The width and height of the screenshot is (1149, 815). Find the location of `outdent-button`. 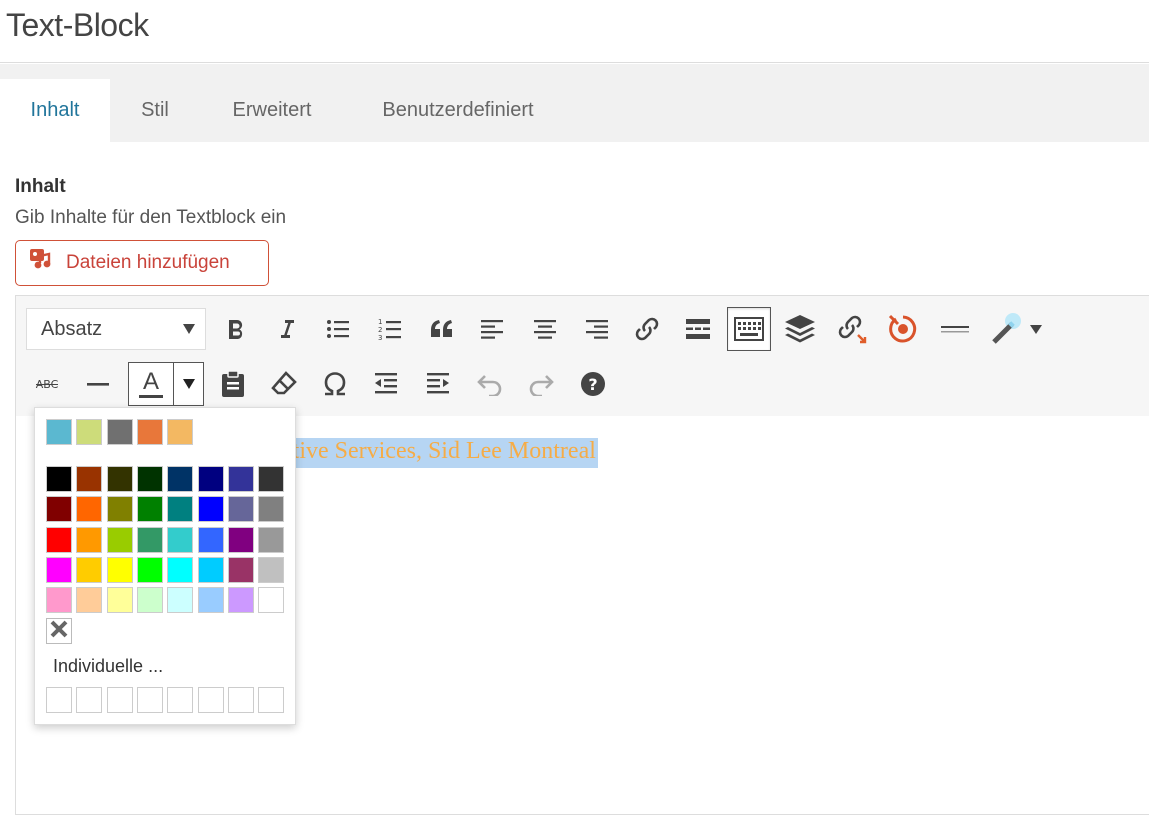

outdent-button is located at coordinates (386, 384).